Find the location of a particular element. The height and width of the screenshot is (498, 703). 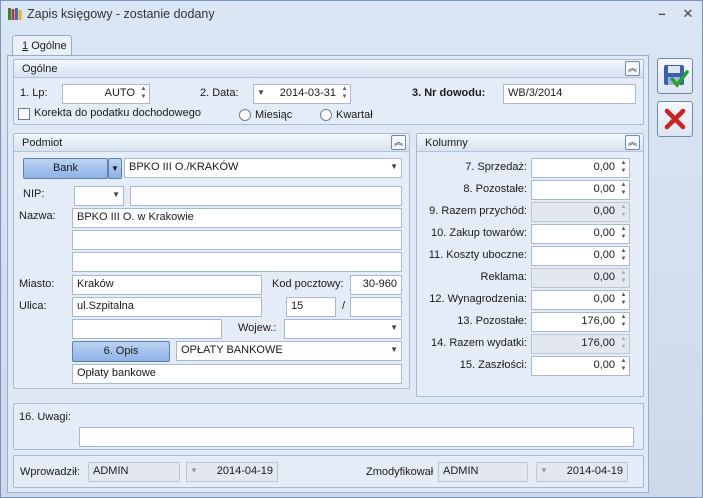

nip-input is located at coordinates (266, 196).